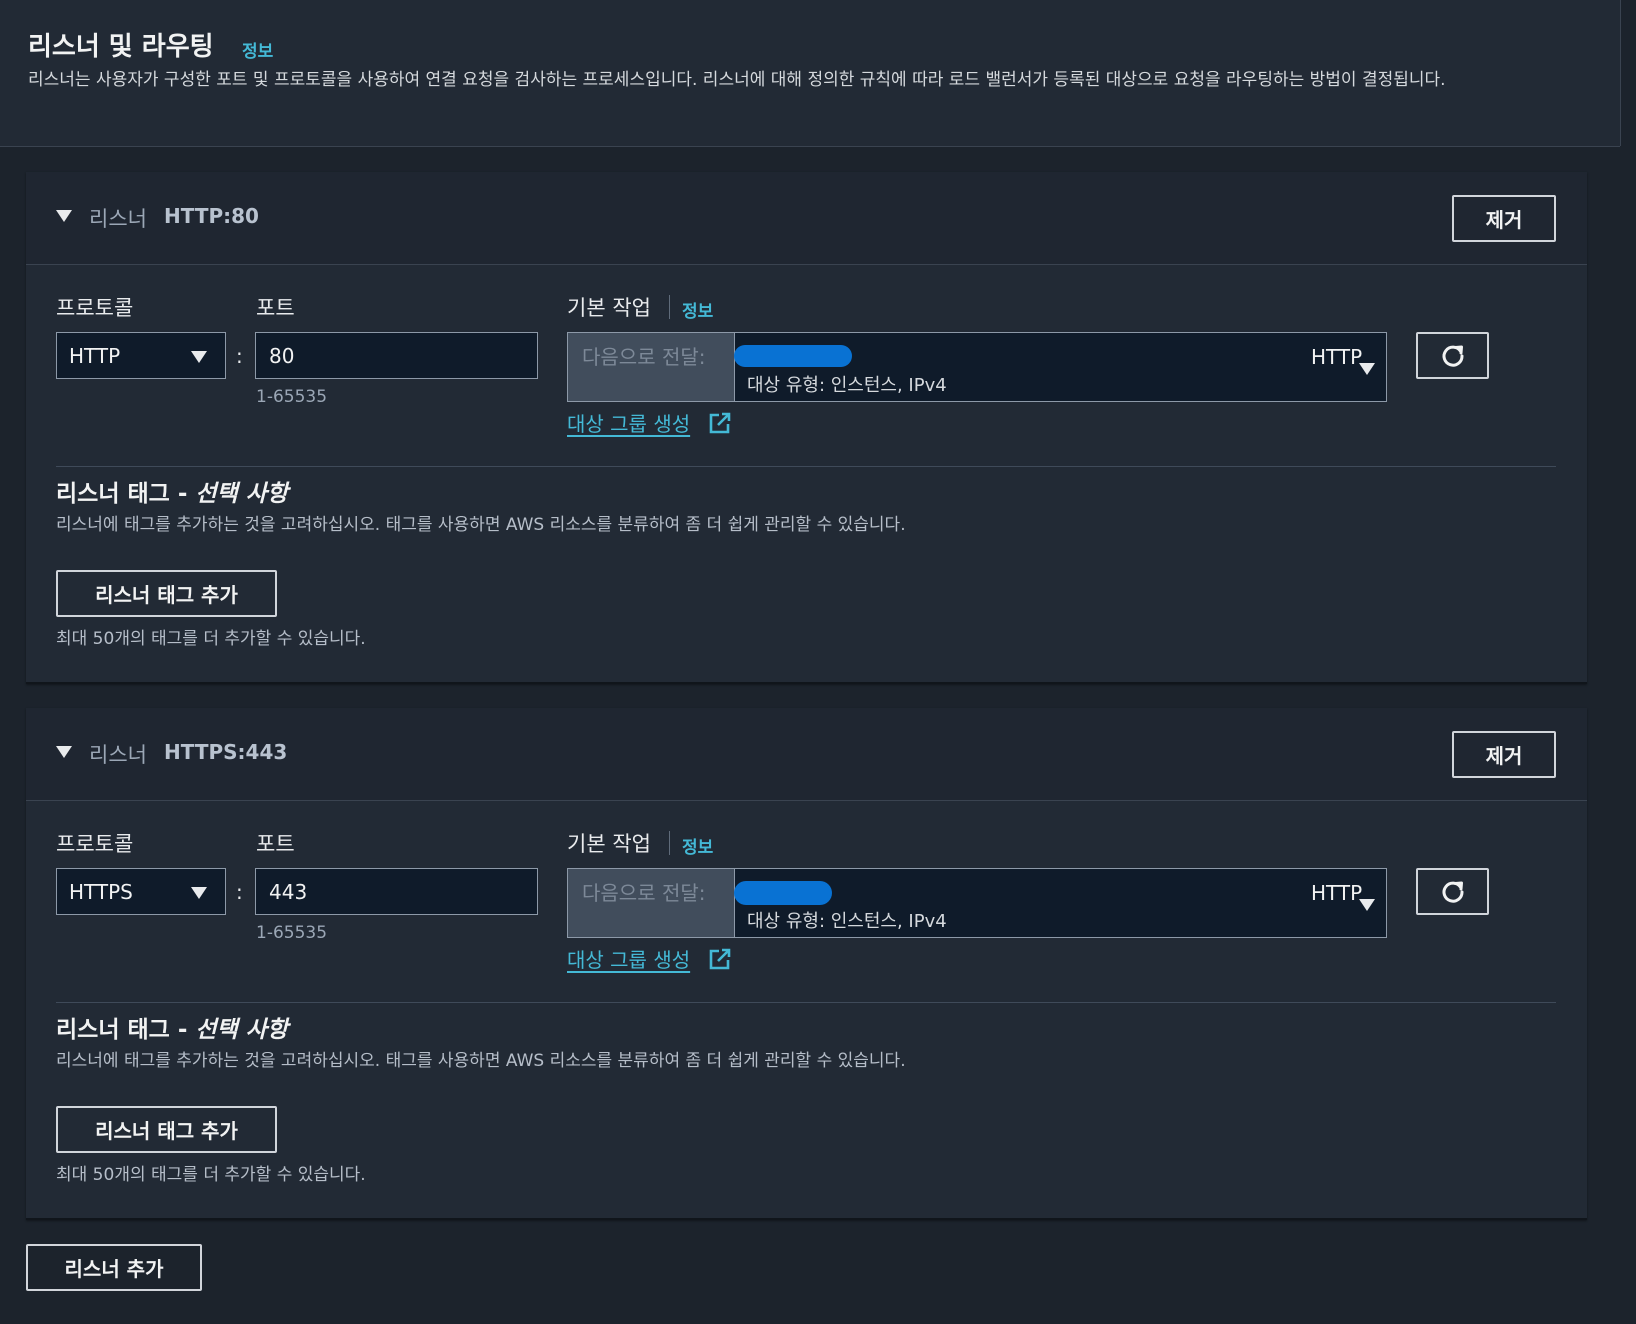  What do you see at coordinates (121, 47) in the screenshot?
I see `section-title: 리스너 및 라우팅` at bounding box center [121, 47].